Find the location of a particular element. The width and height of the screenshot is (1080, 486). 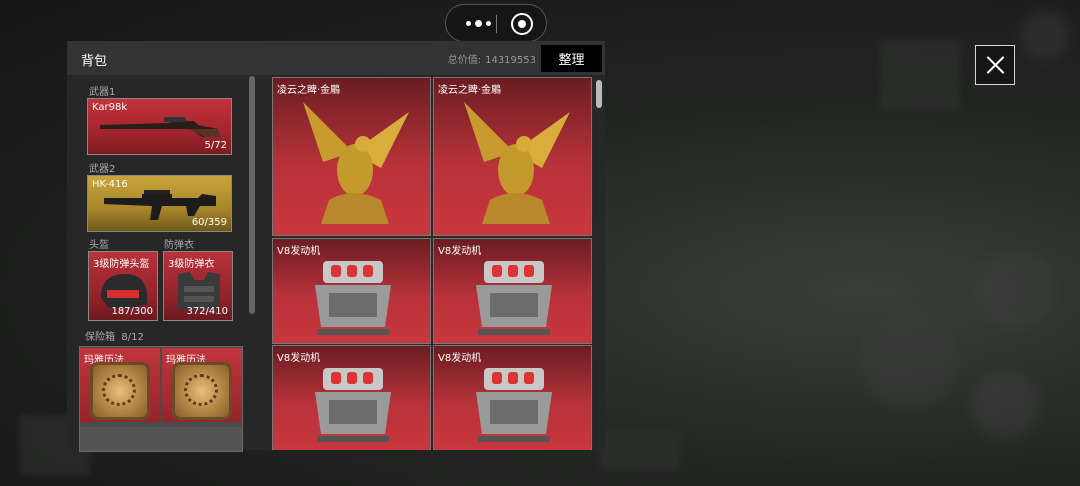

safe-container: 玛雅历法 玛雅历法 is located at coordinates (161, 399).